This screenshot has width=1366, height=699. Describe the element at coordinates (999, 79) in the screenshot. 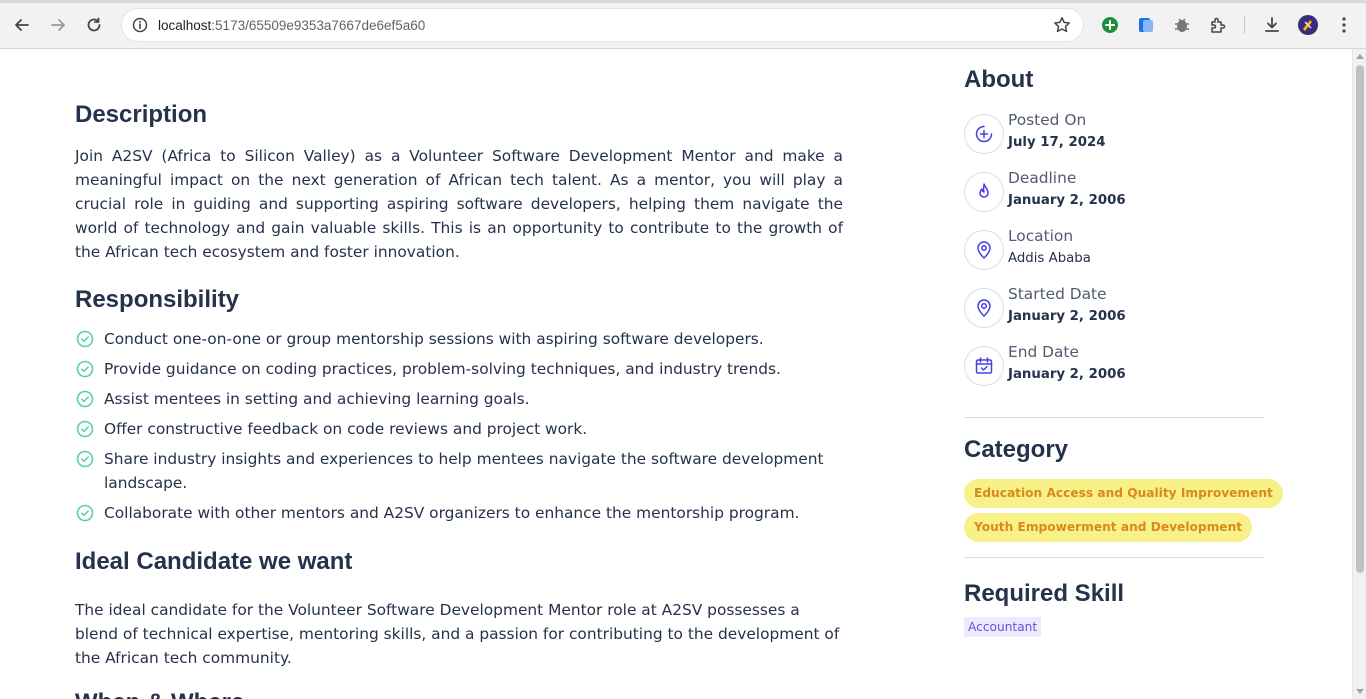

I see `about-heading: About` at that location.